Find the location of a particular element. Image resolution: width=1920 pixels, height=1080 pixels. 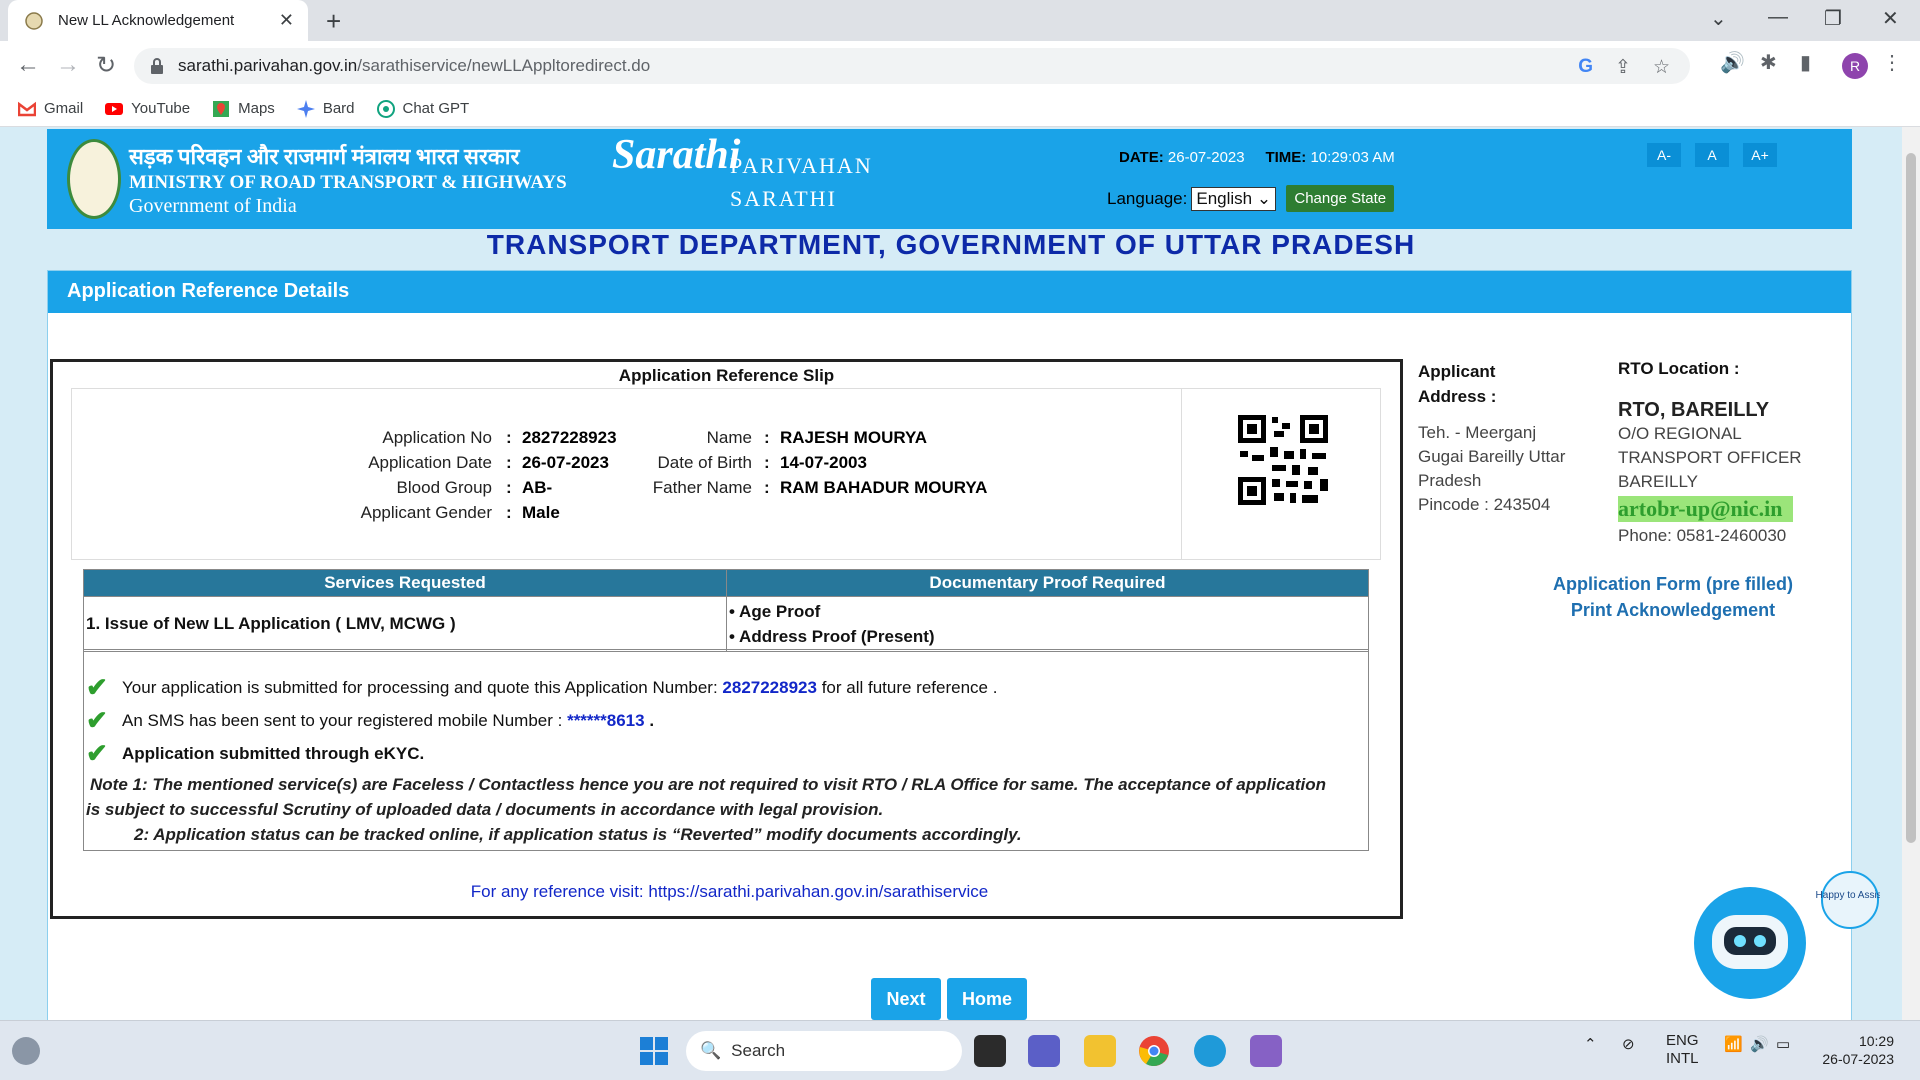

applicant-heading-2: Address : is located at coordinates (1457, 396).